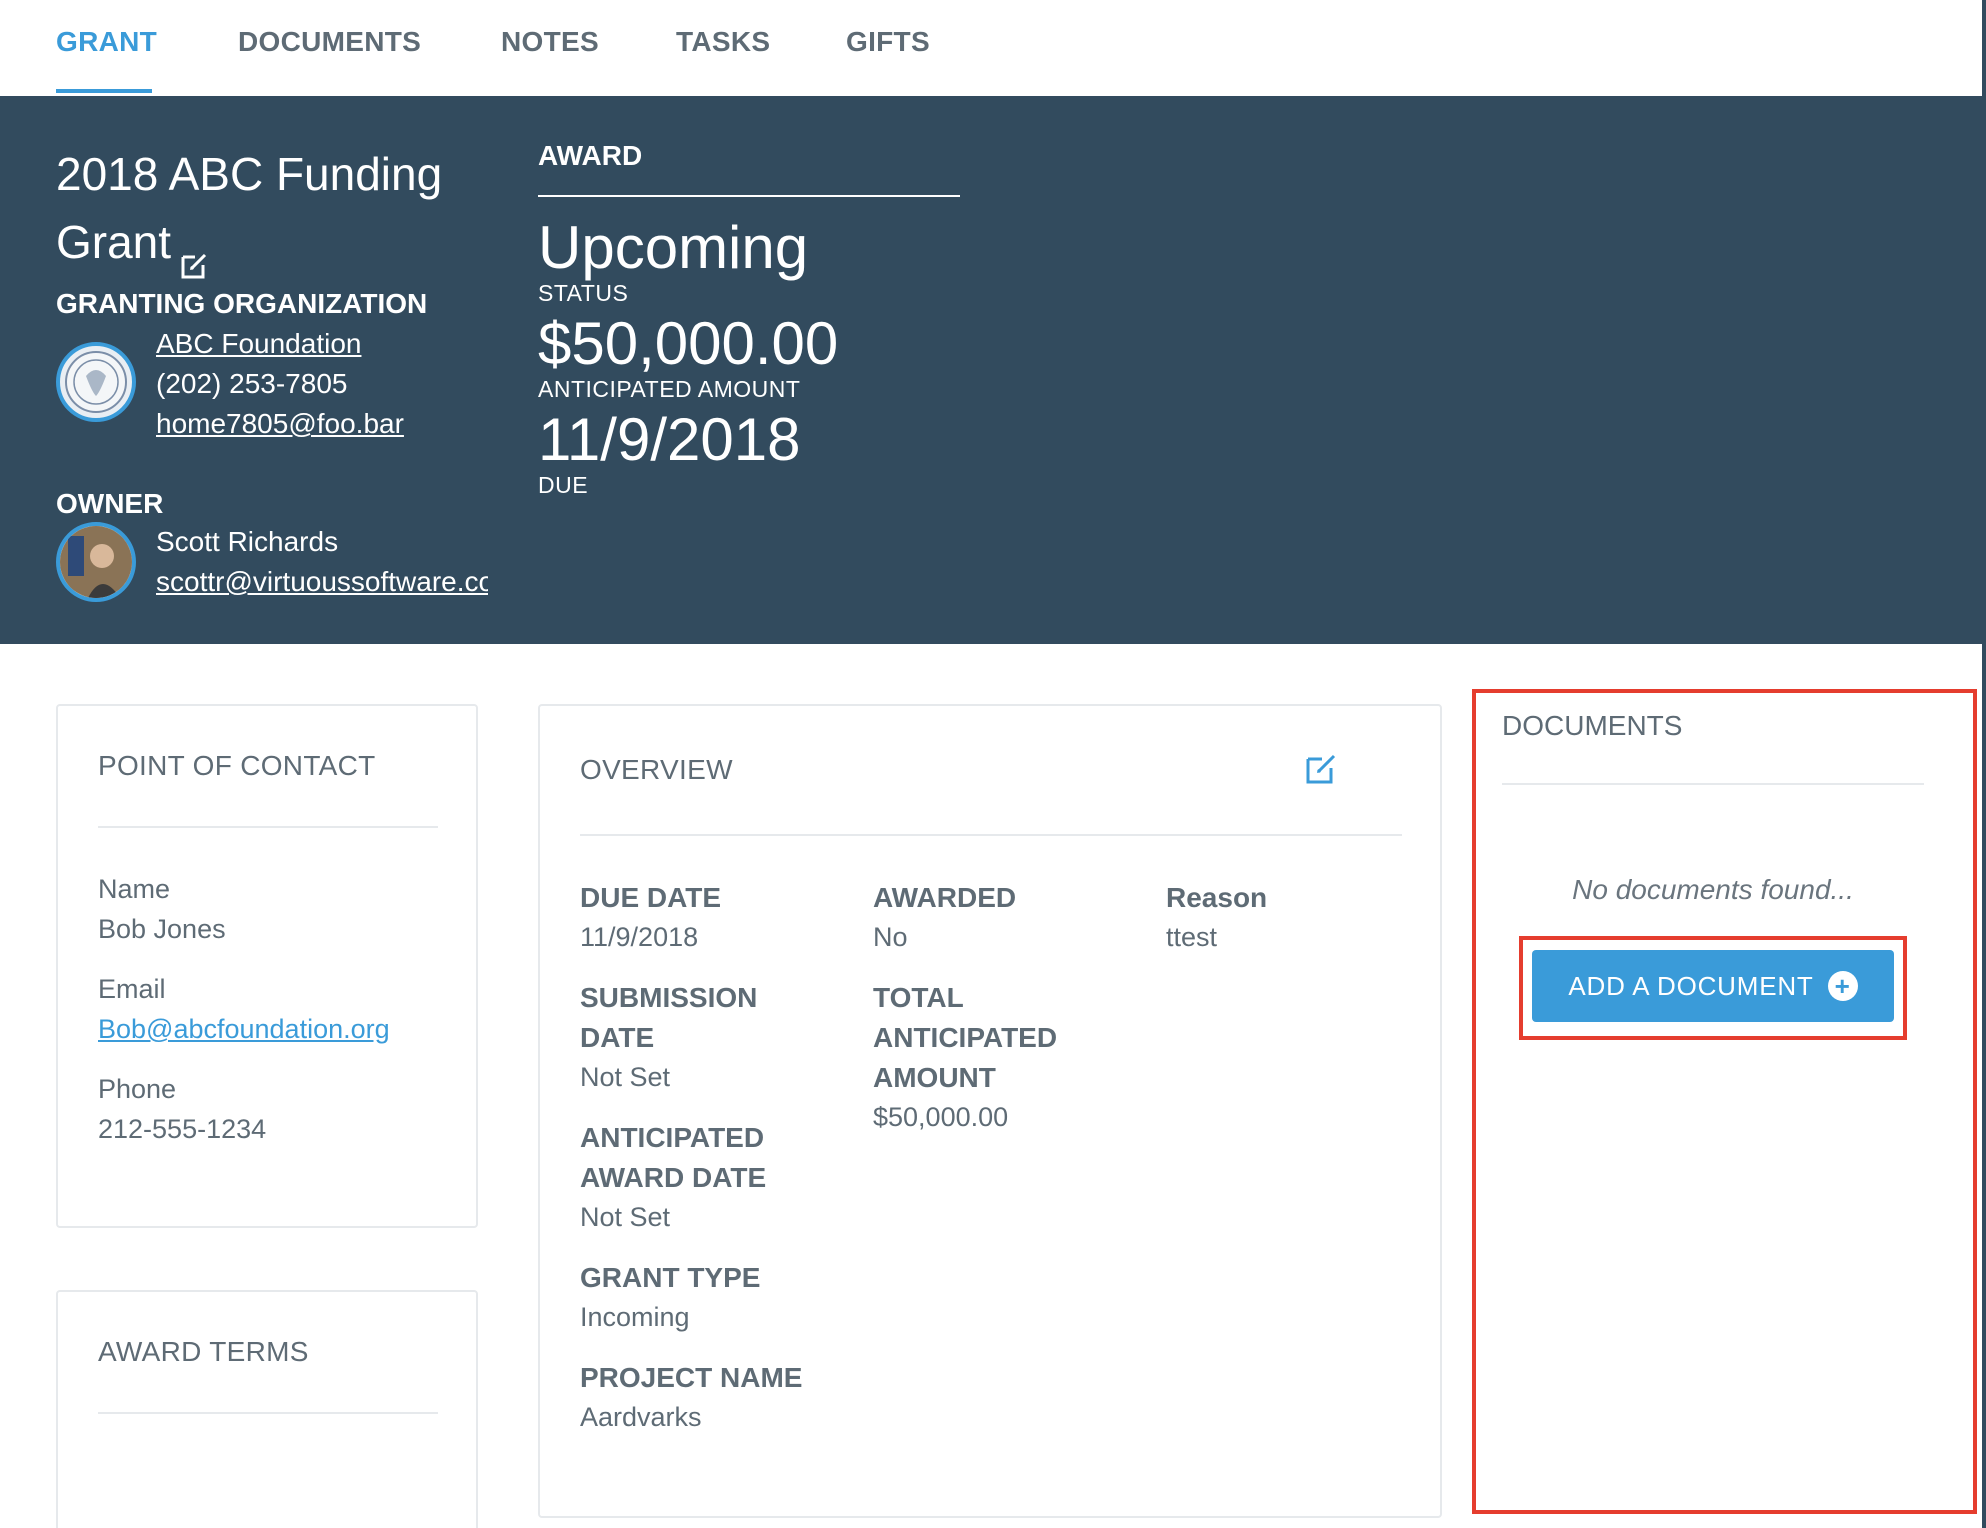  I want to click on edit-icon, so click(194, 255).